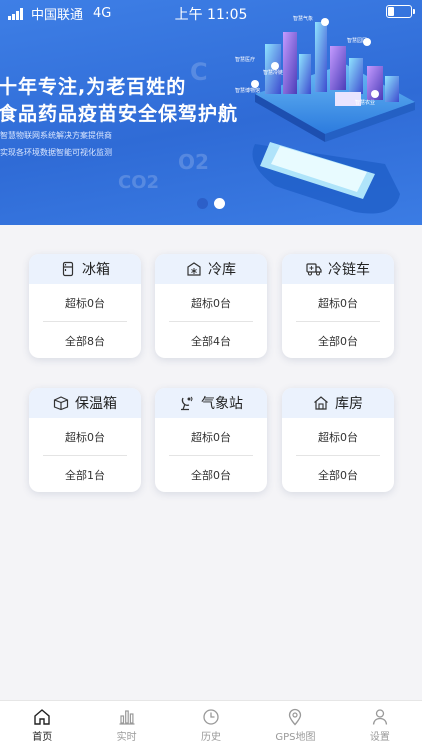  I want to click on device-card-fridge: 冰箱 超标0台 全部8台, so click(85, 306).